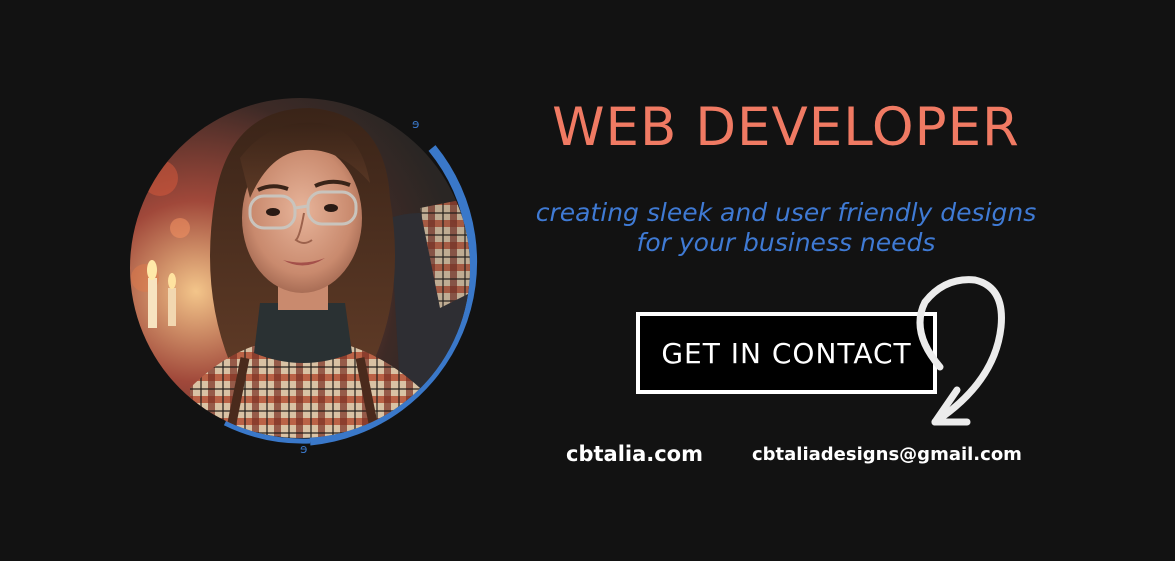 Image resolution: width=1175 pixels, height=561 pixels. I want to click on get-in-contact-button: GET IN CONTACT, so click(786, 353).